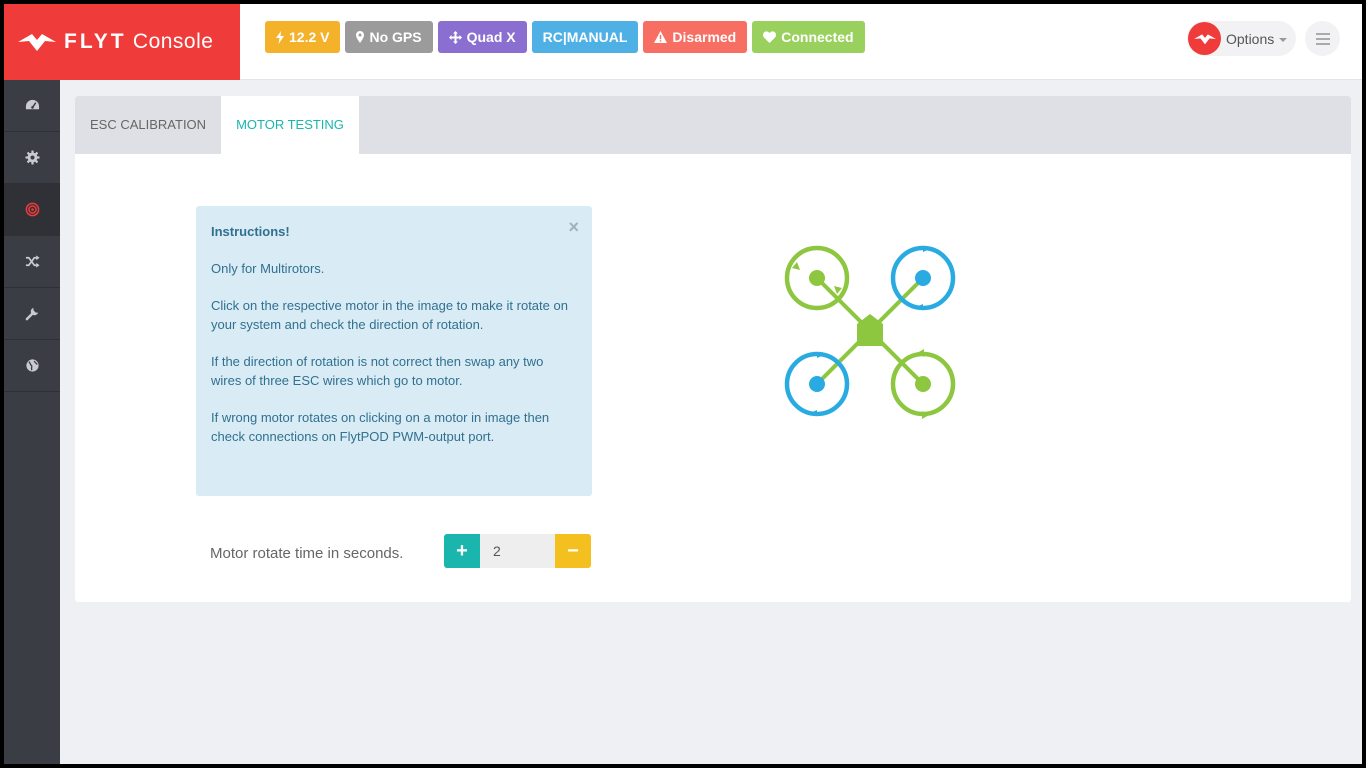 Image resolution: width=1366 pixels, height=768 pixels. What do you see at coordinates (1283, 39) in the screenshot?
I see `caret-down-icon` at bounding box center [1283, 39].